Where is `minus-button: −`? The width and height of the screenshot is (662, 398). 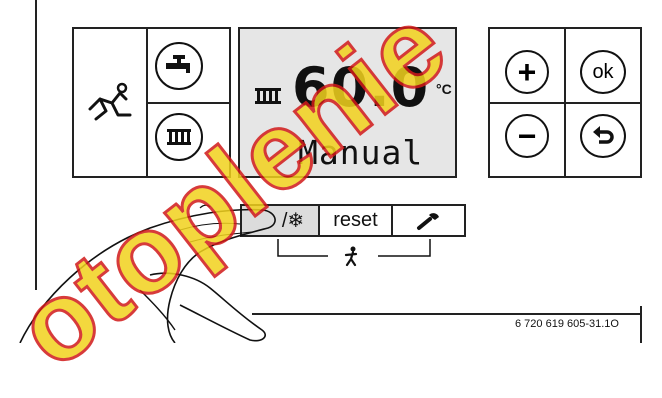 minus-button: − is located at coordinates (527, 136).